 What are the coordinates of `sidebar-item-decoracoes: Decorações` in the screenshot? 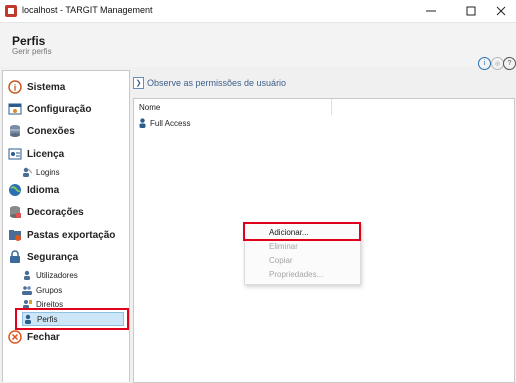 It's located at (46, 212).